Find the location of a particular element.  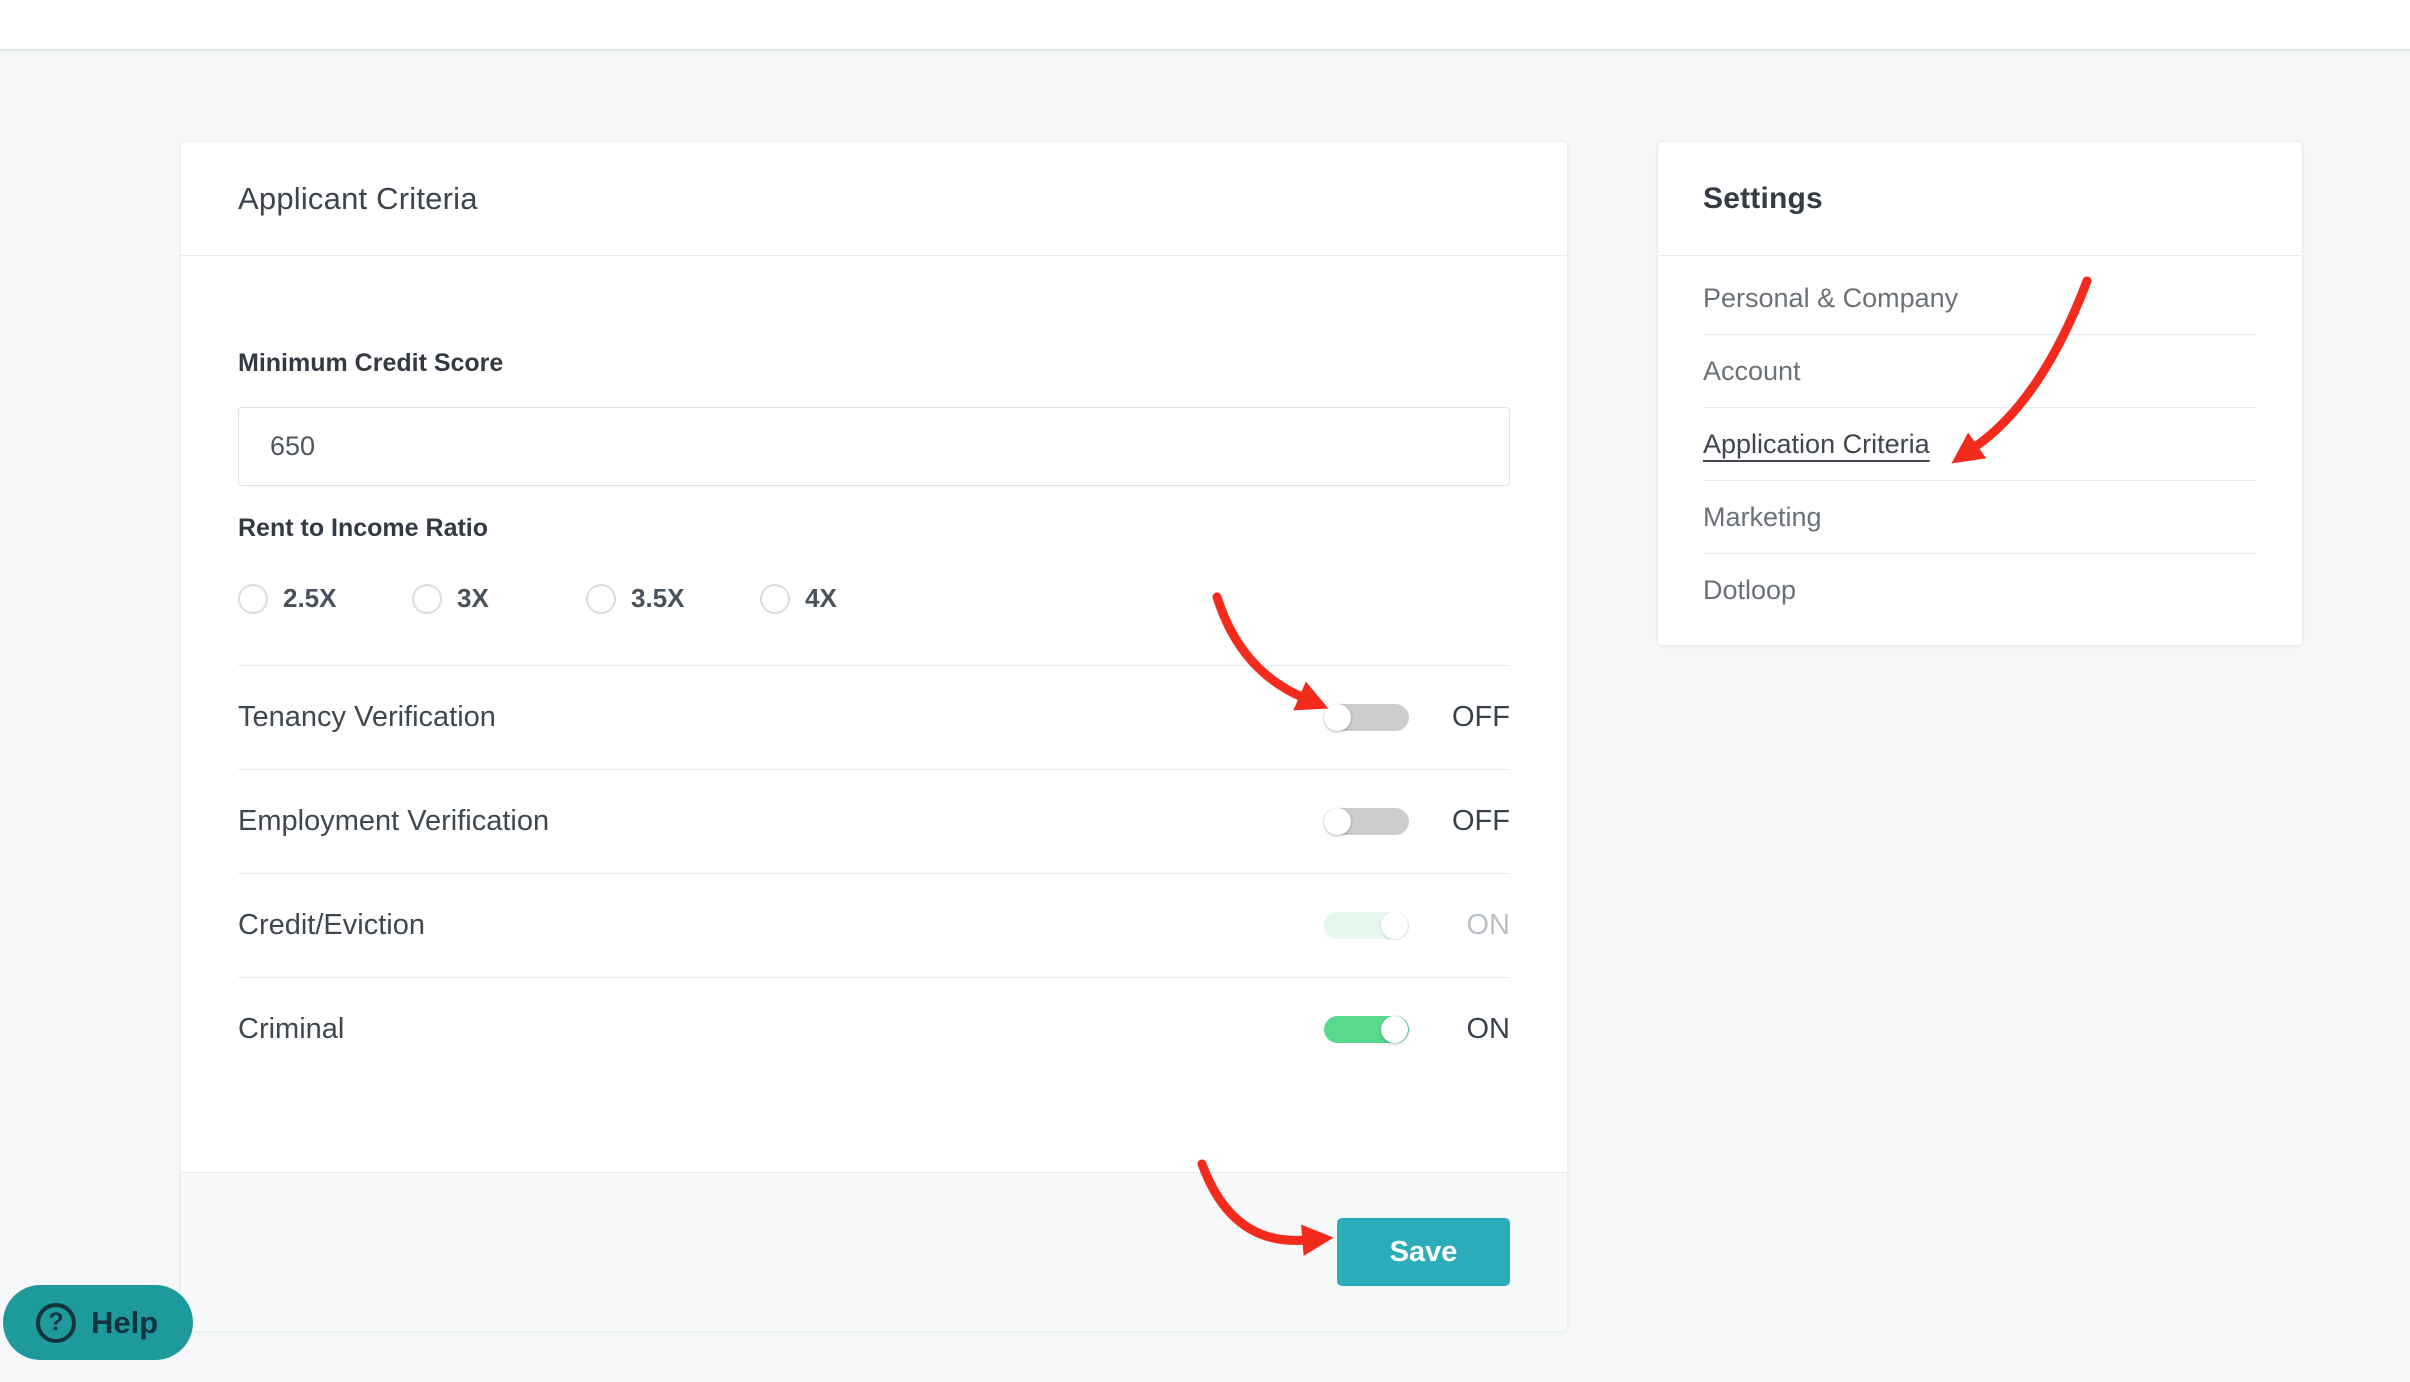

toggle-row-employment-verification: Employment Verification OFF is located at coordinates (874, 821).